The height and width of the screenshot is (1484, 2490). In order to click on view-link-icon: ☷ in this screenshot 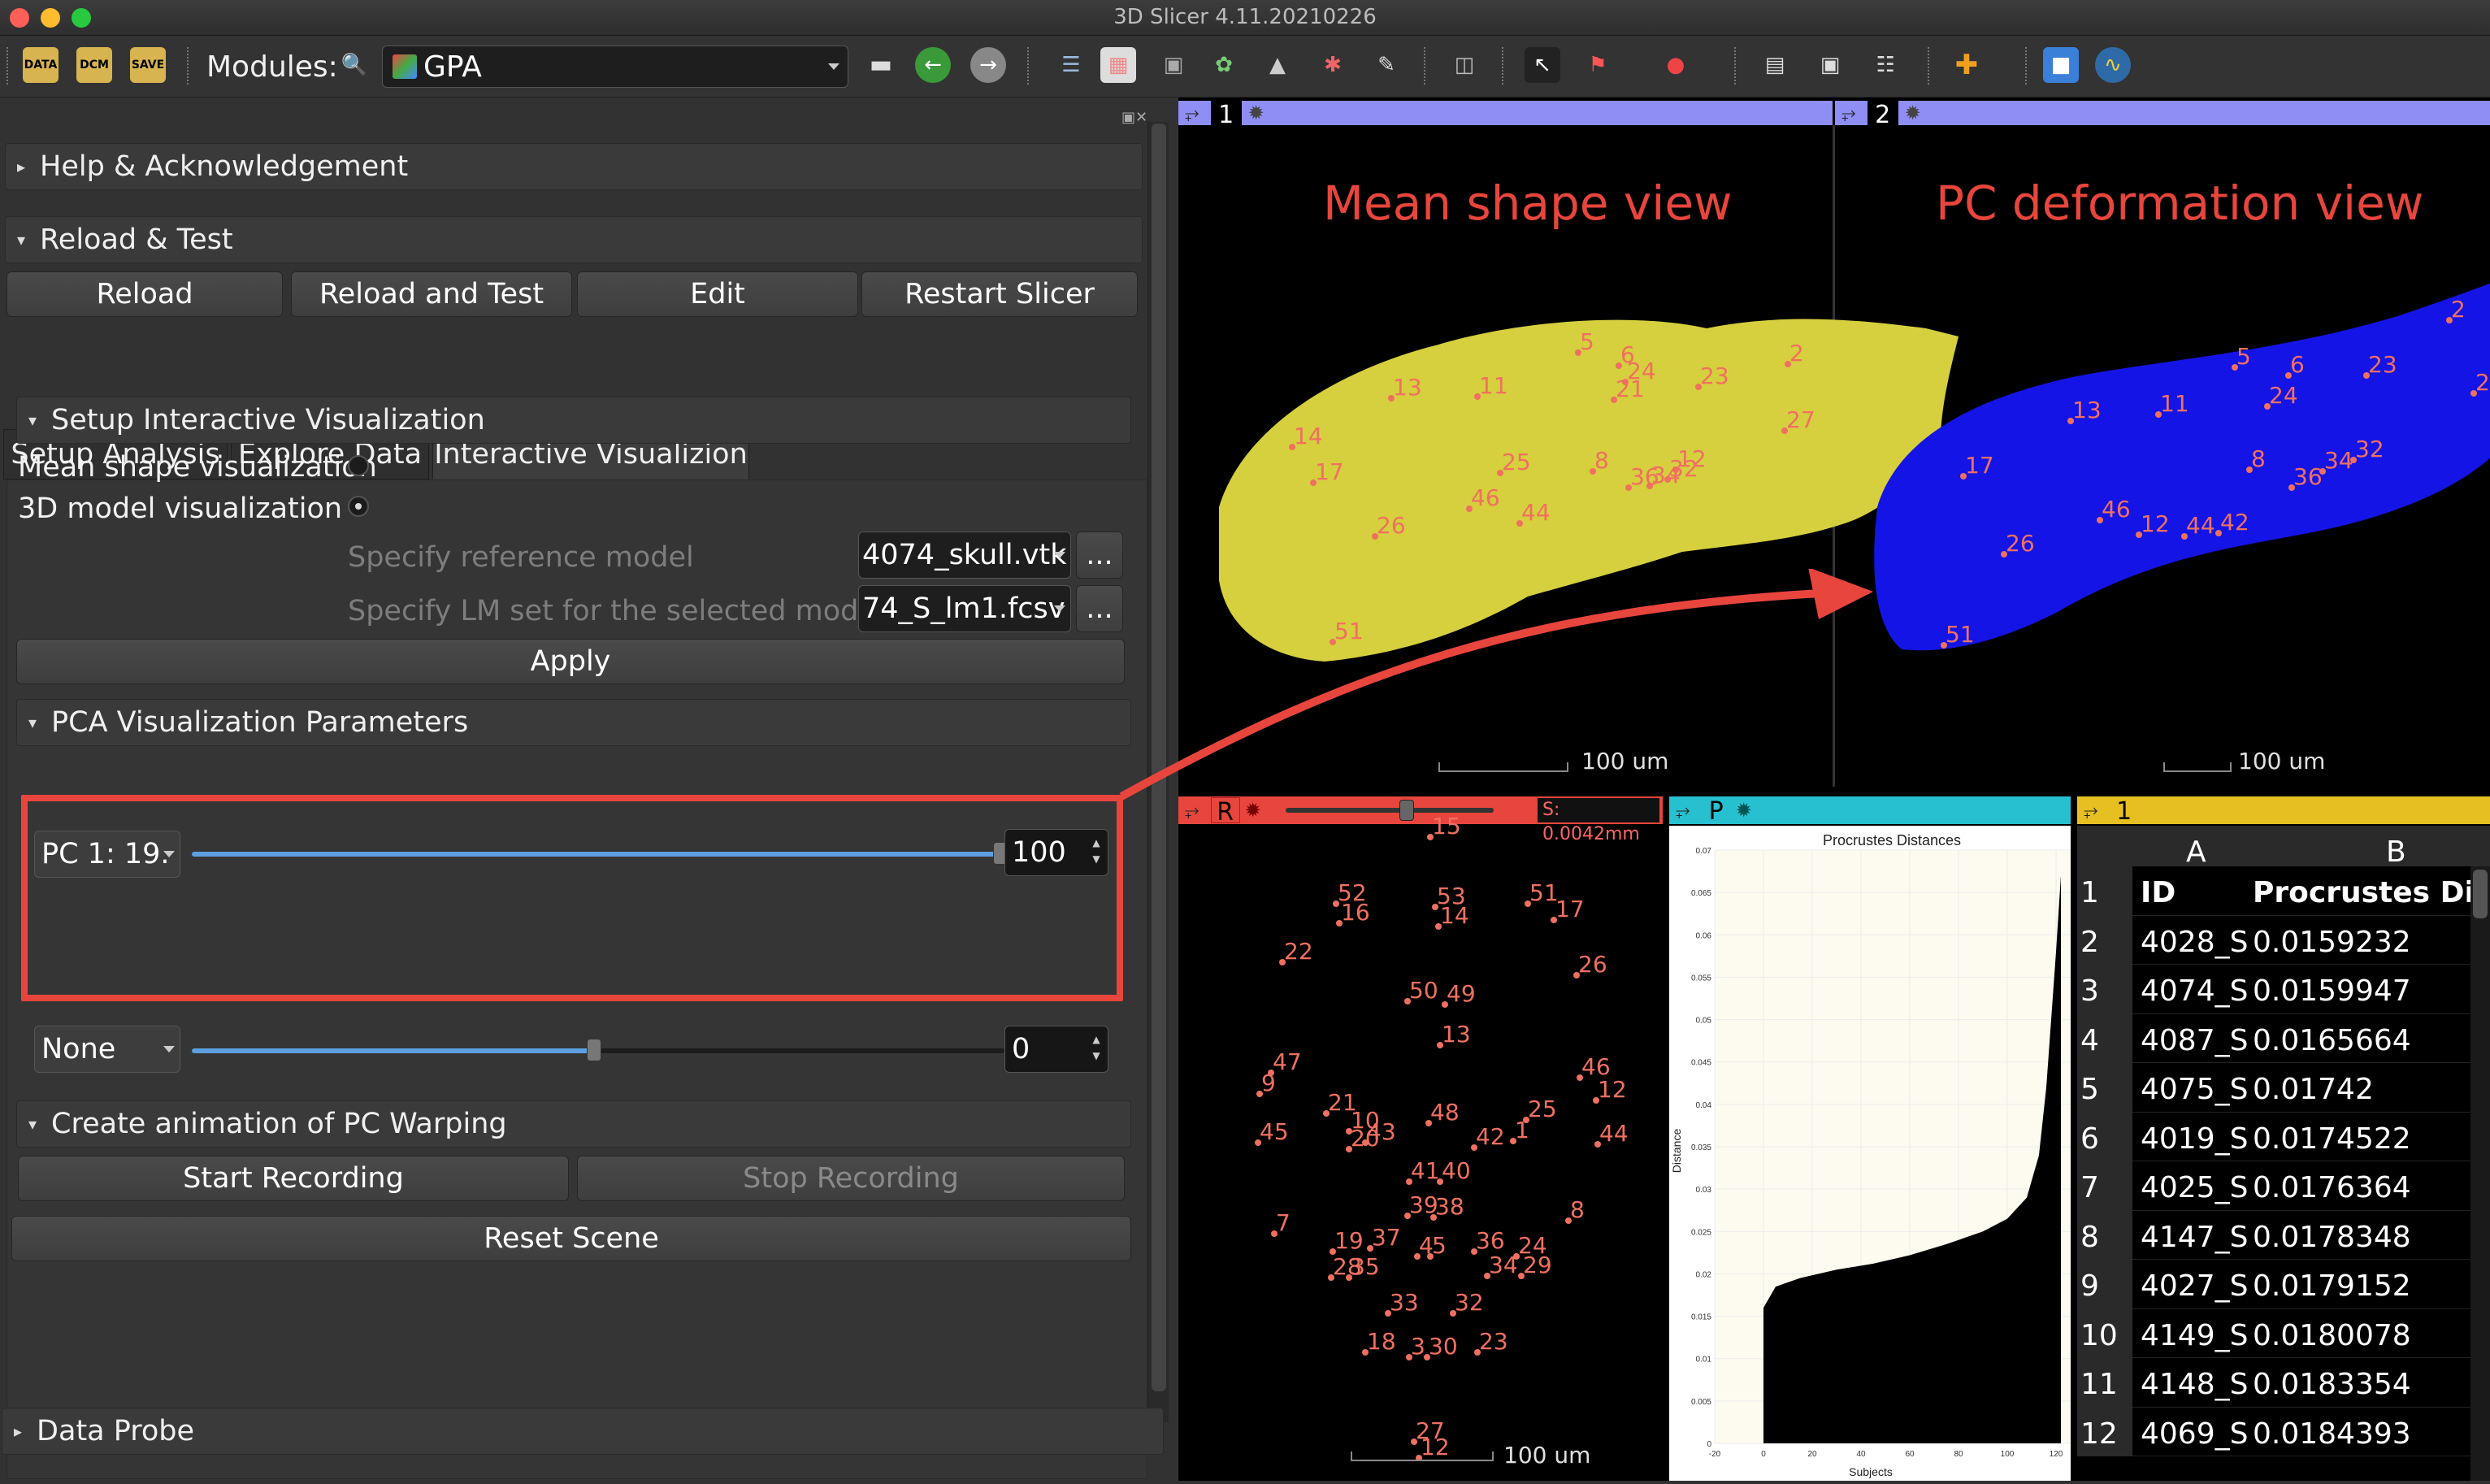, I will do `click(1885, 65)`.